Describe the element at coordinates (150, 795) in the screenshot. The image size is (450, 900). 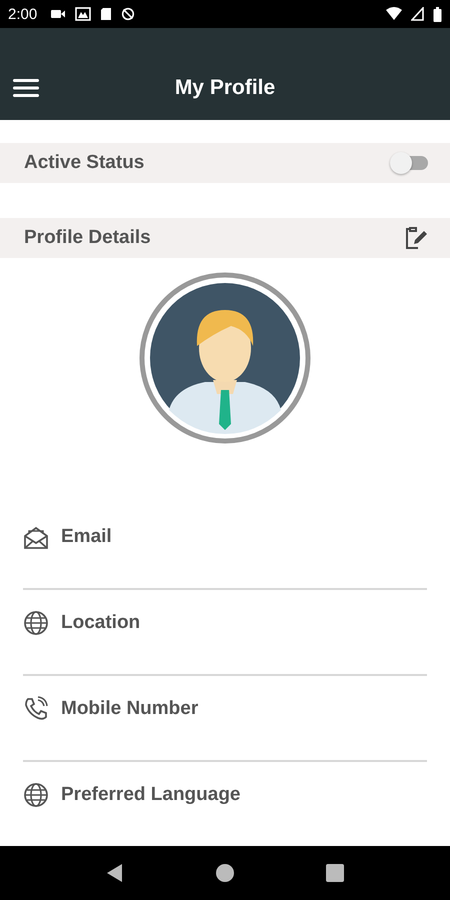
I see `field-label: Preferred Language` at that location.